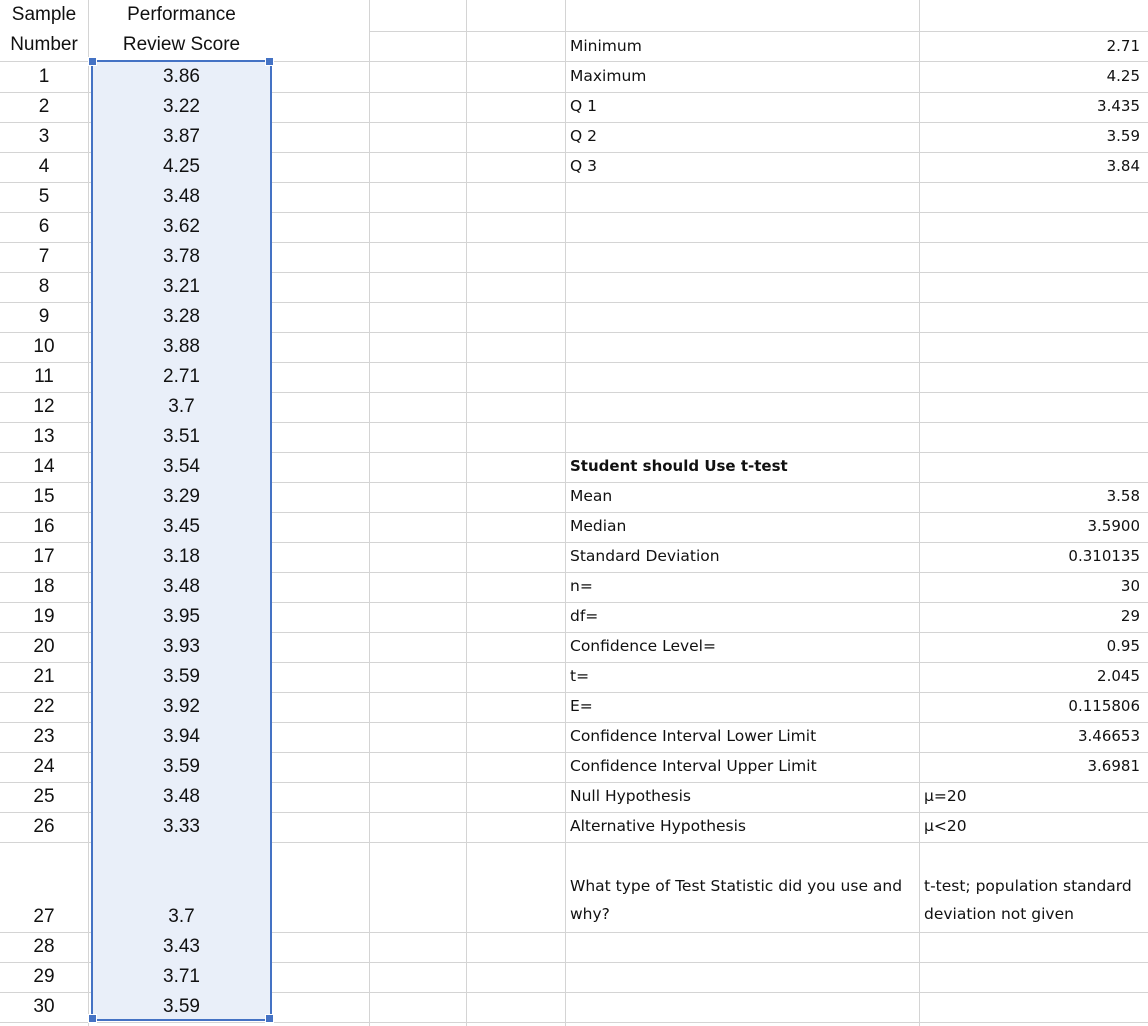 The height and width of the screenshot is (1026, 1148). What do you see at coordinates (44, 1007) in the screenshot?
I see `sample-number-cell: 30` at bounding box center [44, 1007].